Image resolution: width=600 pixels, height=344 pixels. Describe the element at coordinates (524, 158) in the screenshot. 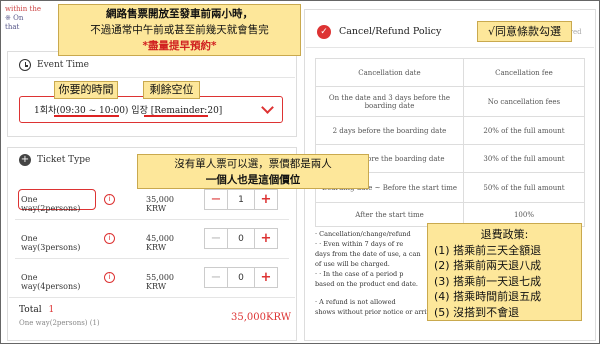

I see `table-cell: 30% of the full amount` at that location.